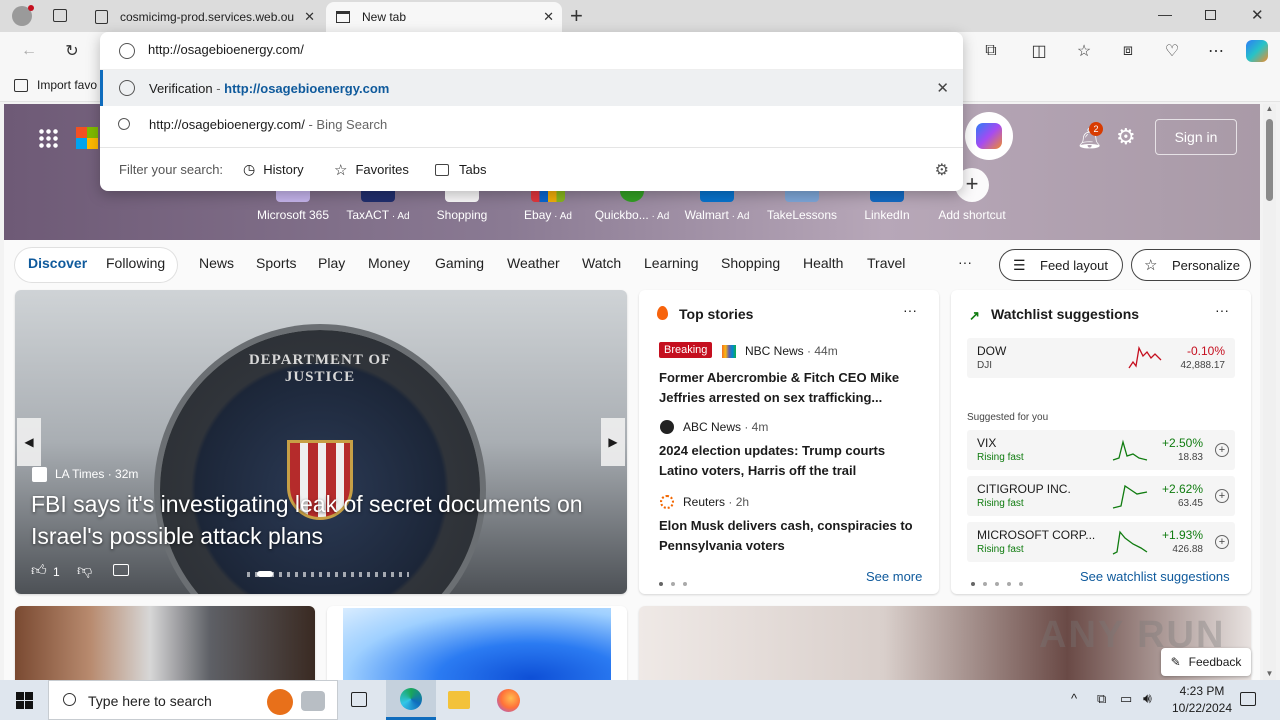 This screenshot has height=720, width=1280. I want to click on like-icon: 👍︎, so click(39, 571).